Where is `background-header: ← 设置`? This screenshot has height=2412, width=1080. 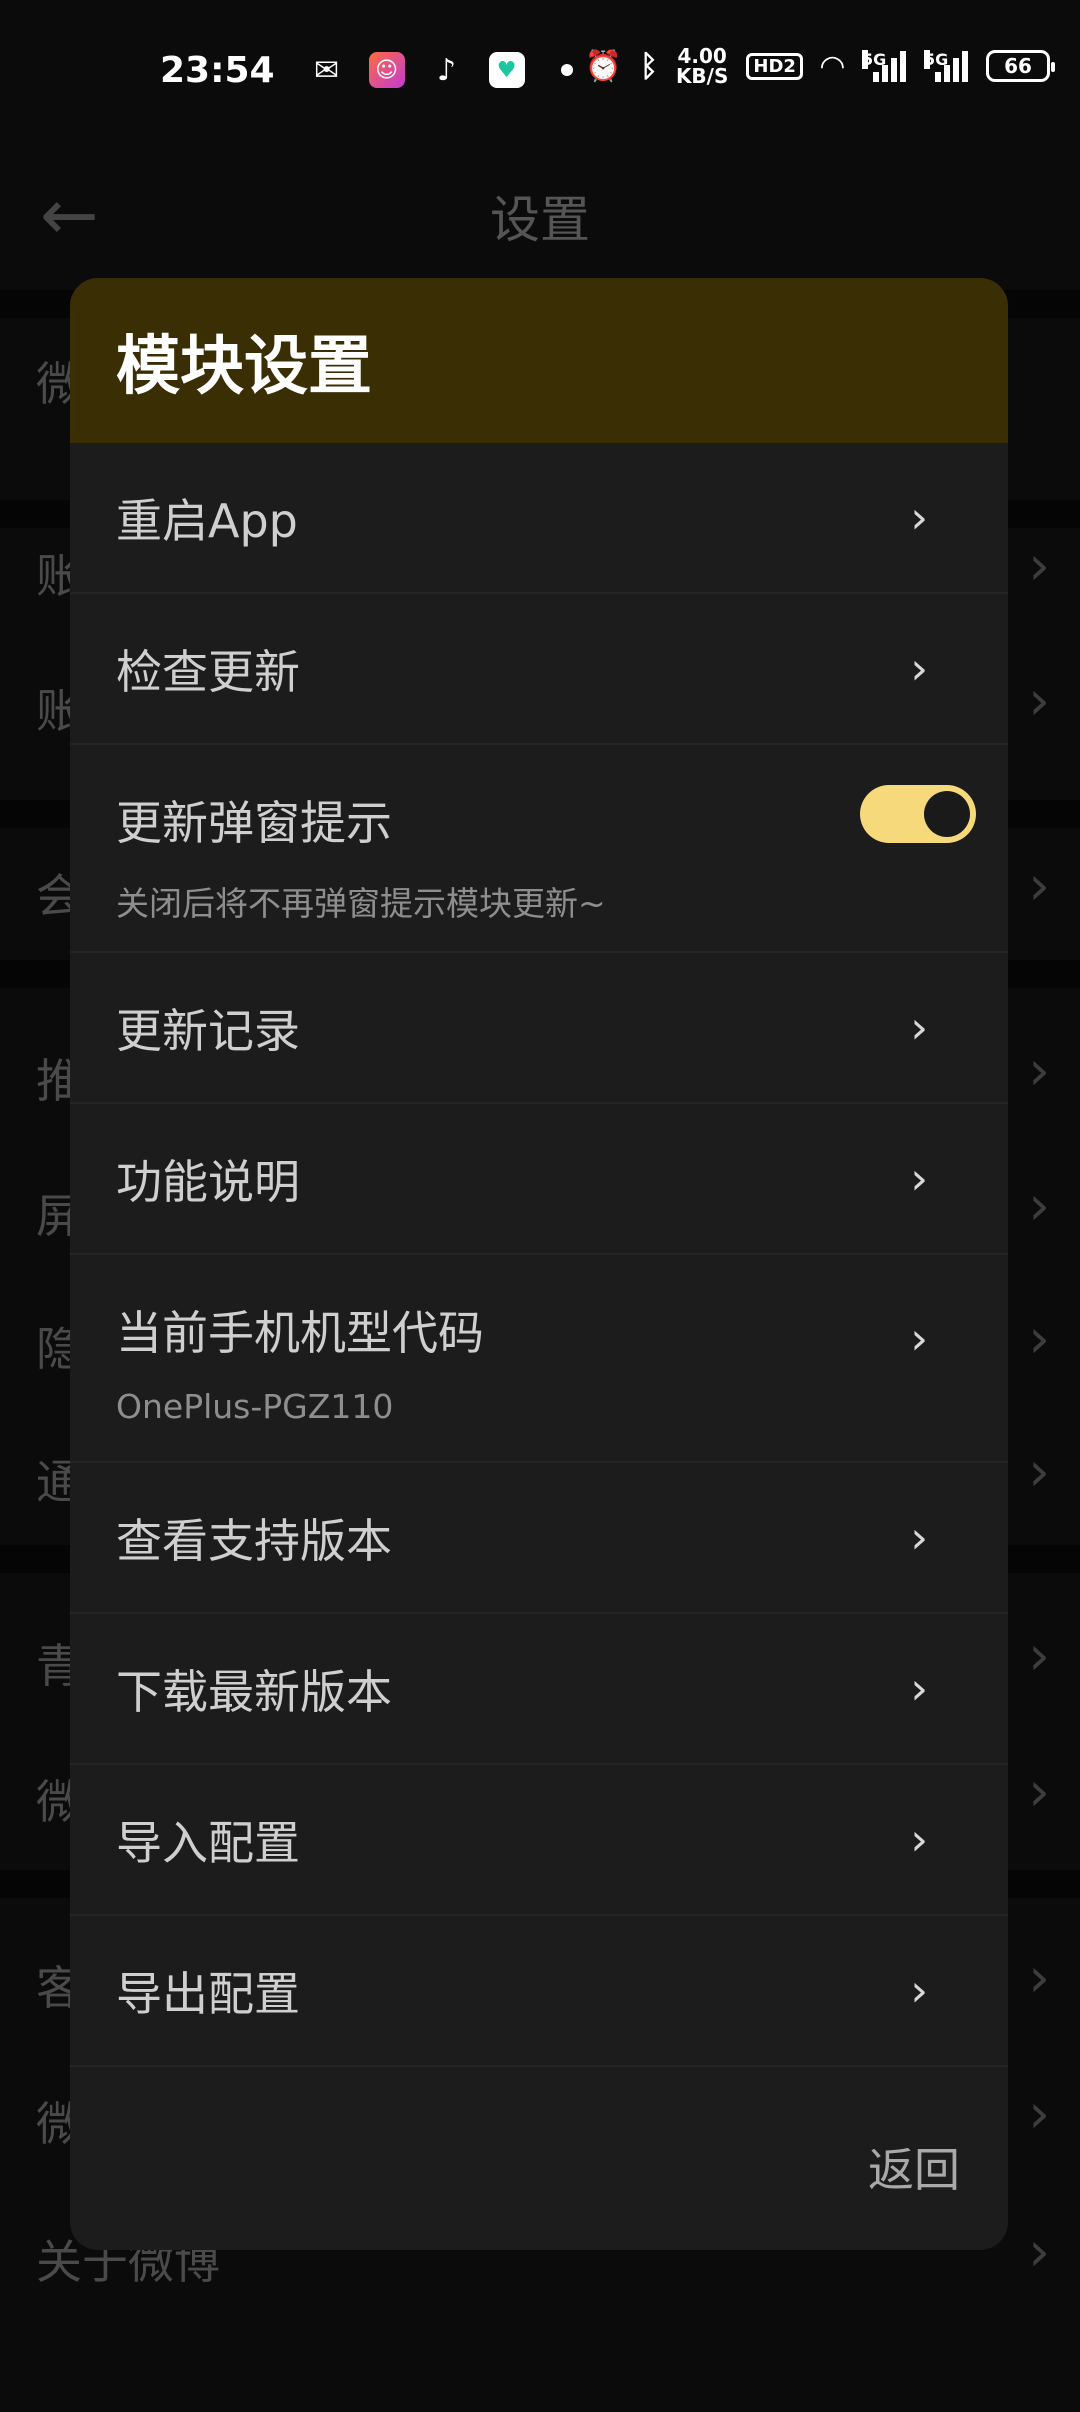 background-header: ← 设置 is located at coordinates (540, 215).